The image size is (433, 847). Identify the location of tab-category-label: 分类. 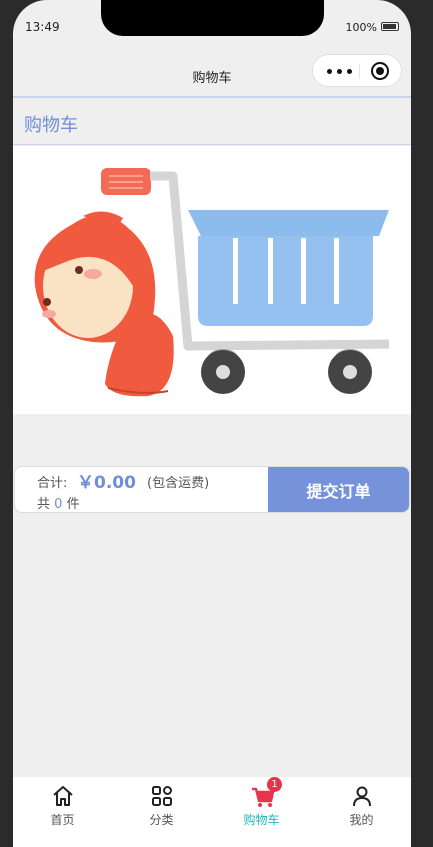
(161, 820).